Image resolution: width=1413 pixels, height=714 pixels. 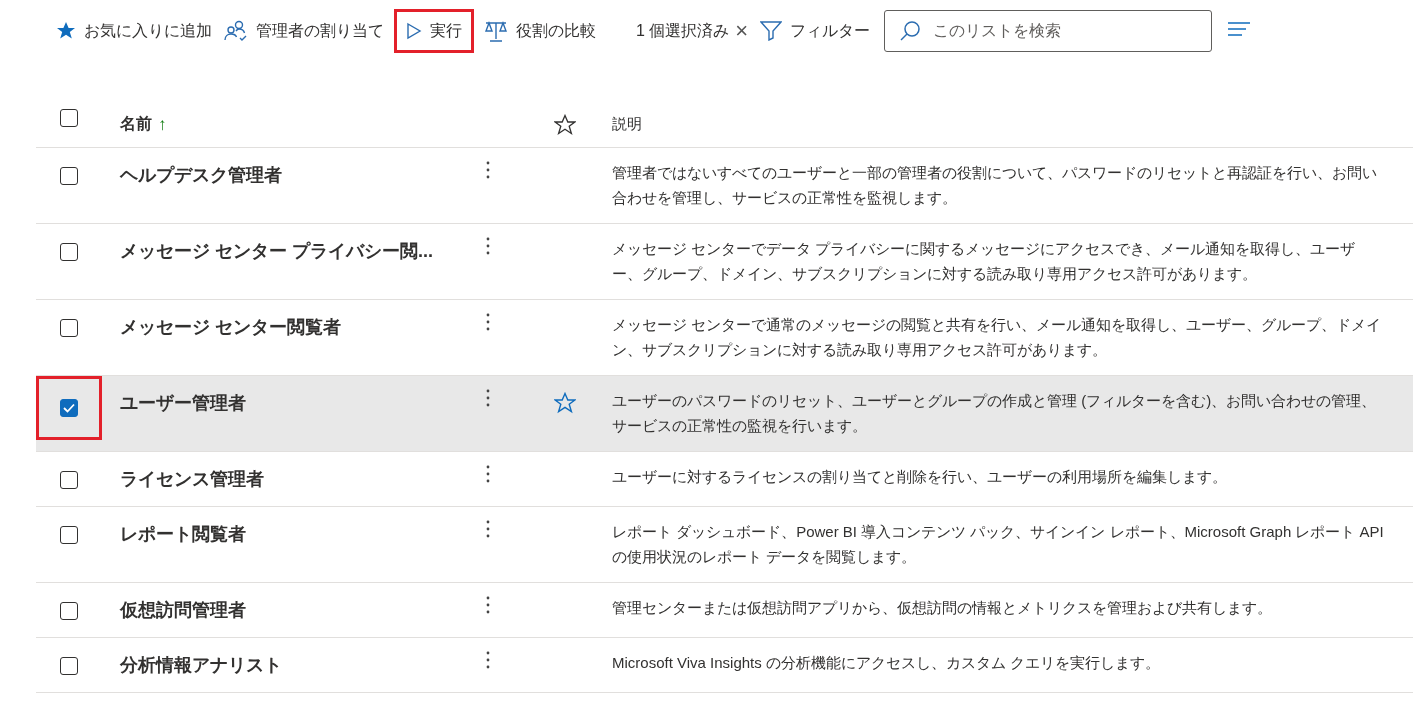 I want to click on column-header: 説明, so click(x=1012, y=117).